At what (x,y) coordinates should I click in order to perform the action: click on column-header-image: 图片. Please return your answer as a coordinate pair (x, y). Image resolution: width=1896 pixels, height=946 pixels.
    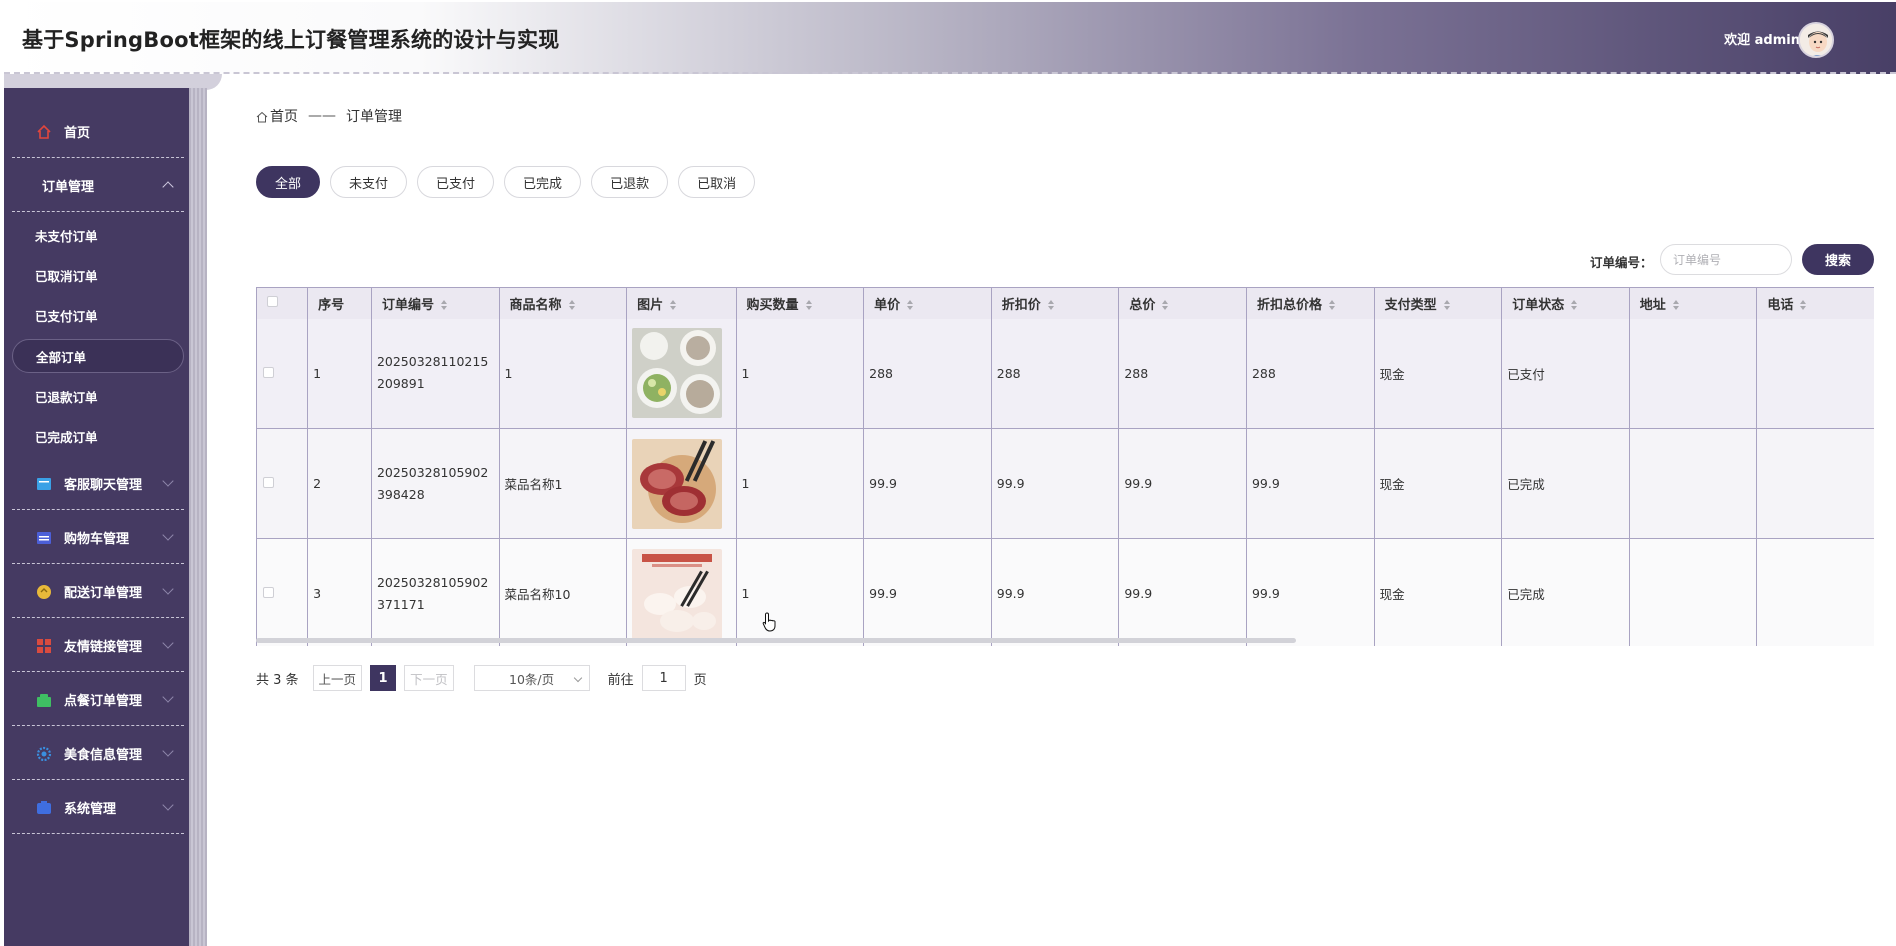
    Looking at the image, I should click on (681, 303).